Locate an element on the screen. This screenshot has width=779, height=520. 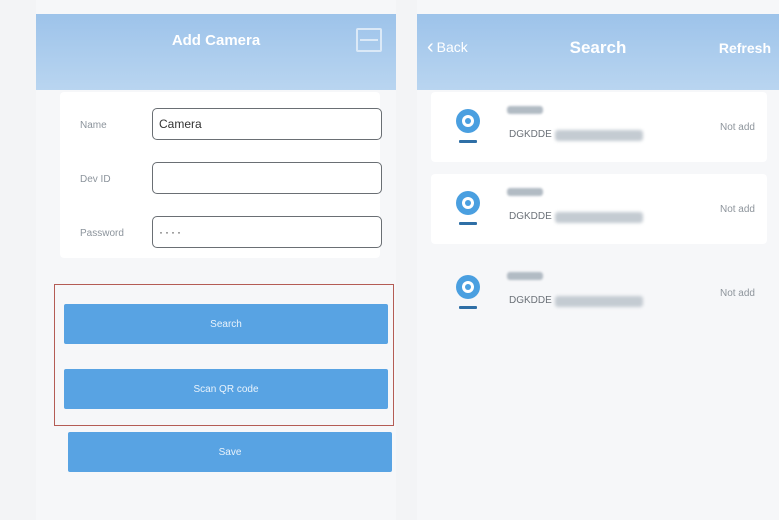
password-row: Password ···· is located at coordinates (221, 234).